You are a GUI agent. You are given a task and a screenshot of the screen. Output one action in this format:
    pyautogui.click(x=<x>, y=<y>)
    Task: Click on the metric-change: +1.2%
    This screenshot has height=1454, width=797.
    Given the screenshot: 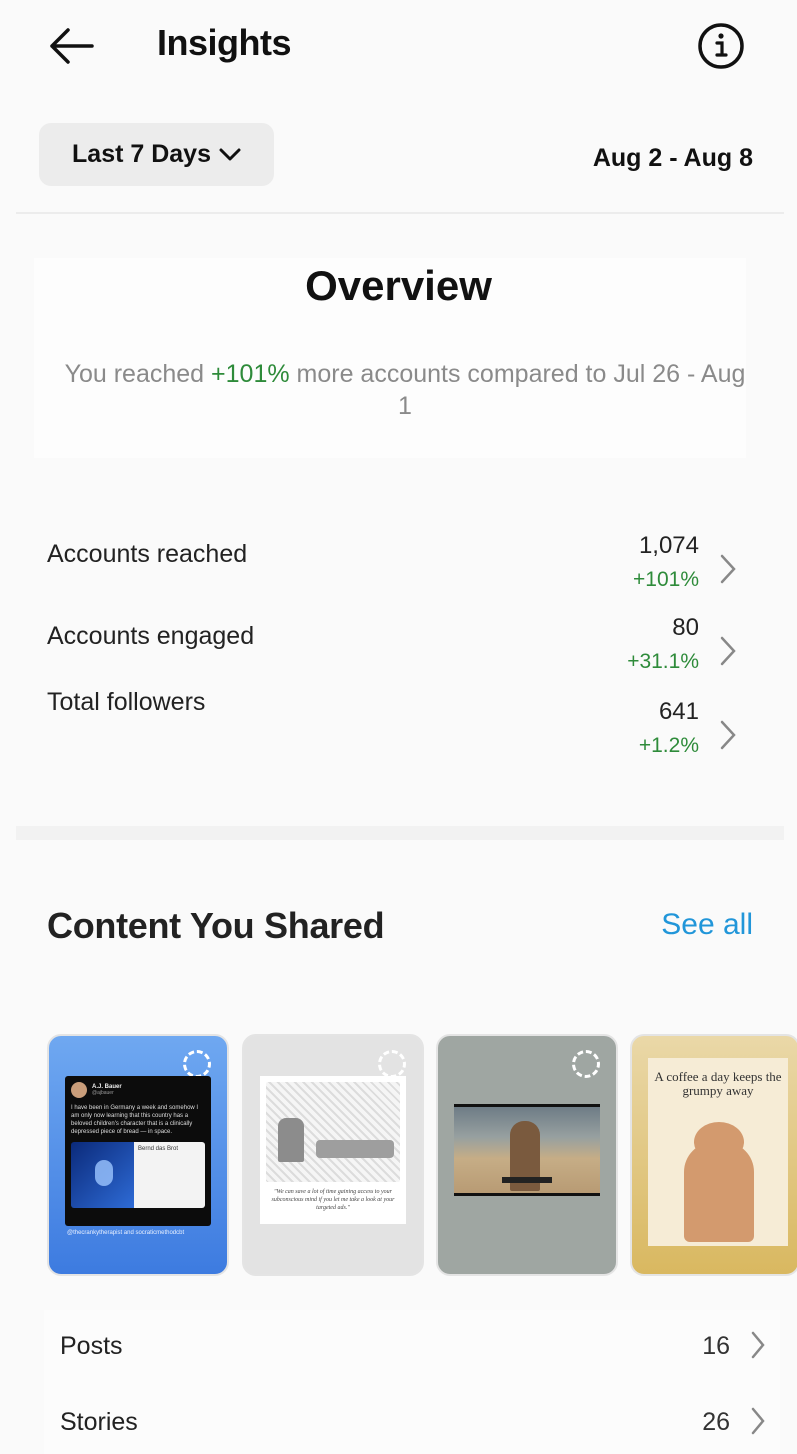 What is the action you would take?
    pyautogui.click(x=668, y=745)
    